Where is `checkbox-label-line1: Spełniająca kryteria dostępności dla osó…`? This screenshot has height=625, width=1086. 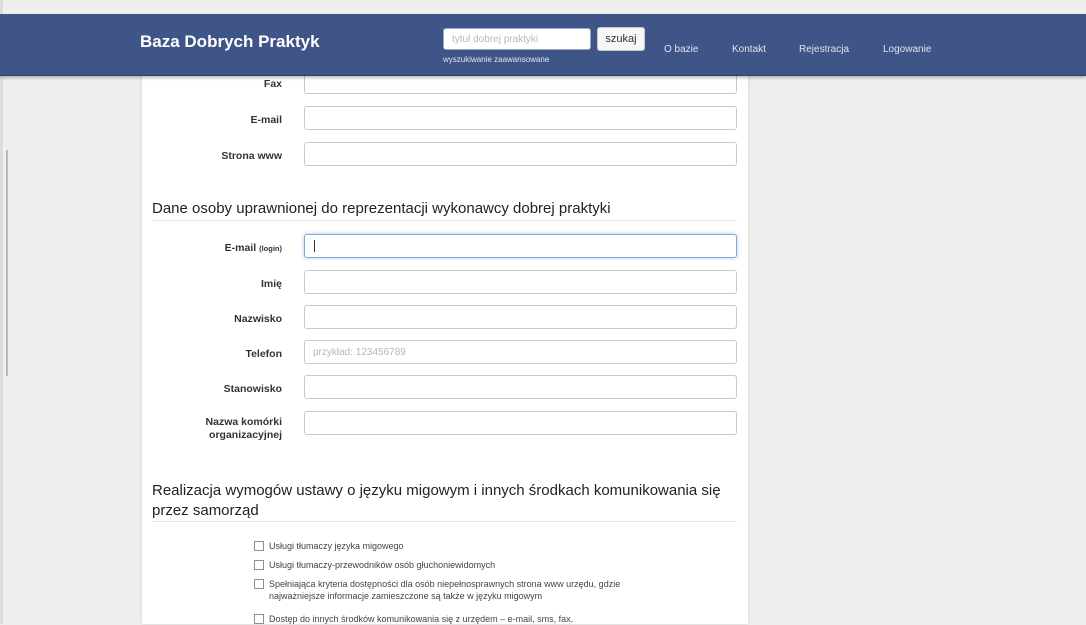 checkbox-label-line1: Spełniająca kryteria dostępności dla osó… is located at coordinates (445, 584).